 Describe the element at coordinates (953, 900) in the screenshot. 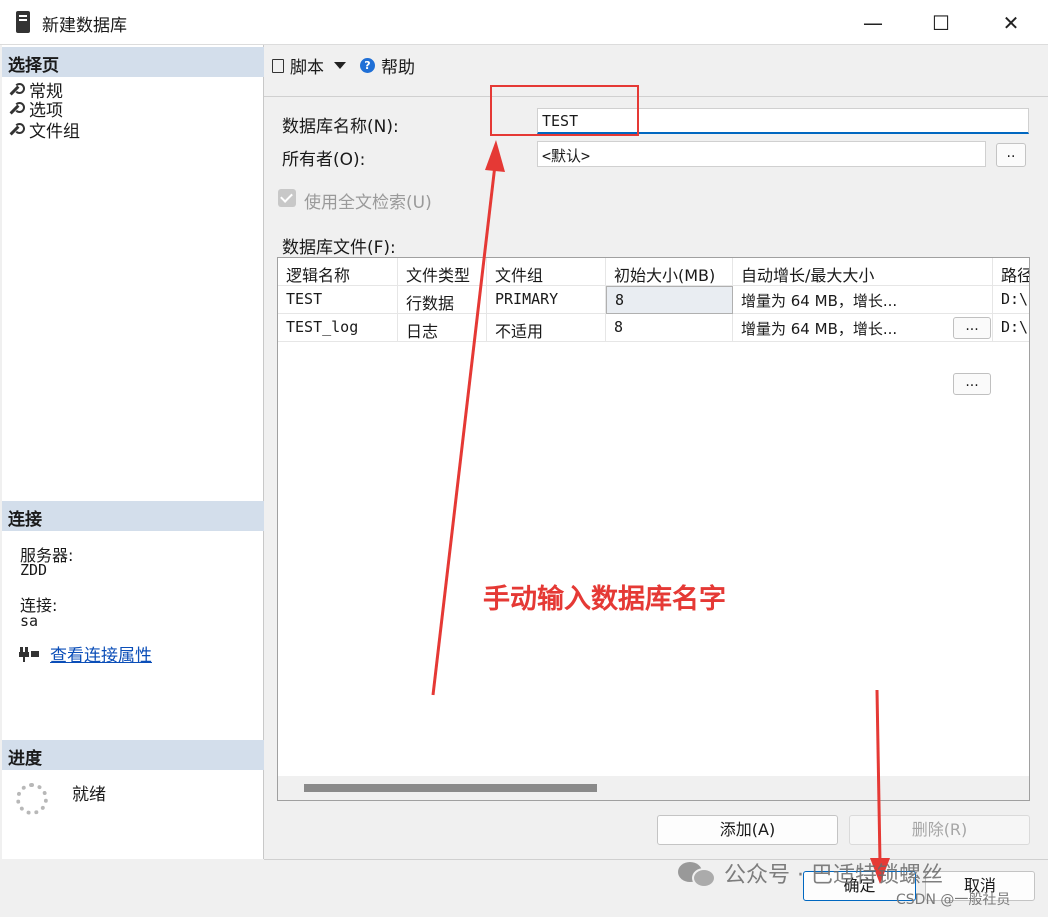

I see `csdn-watermark: CSDN @一般社员` at that location.